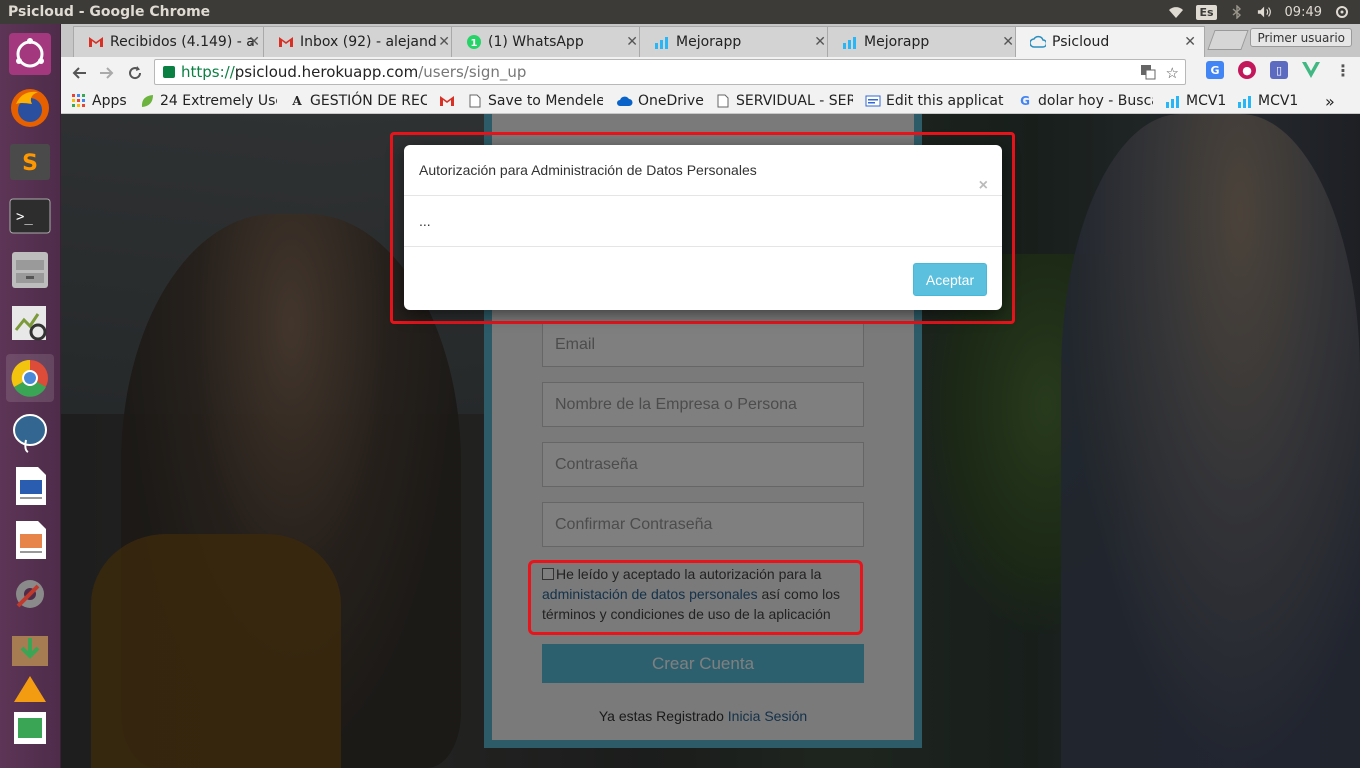 The image size is (1360, 768). Describe the element at coordinates (784, 101) in the screenshot. I see `bookmark-servidual: SERVIDUAL - SER` at that location.